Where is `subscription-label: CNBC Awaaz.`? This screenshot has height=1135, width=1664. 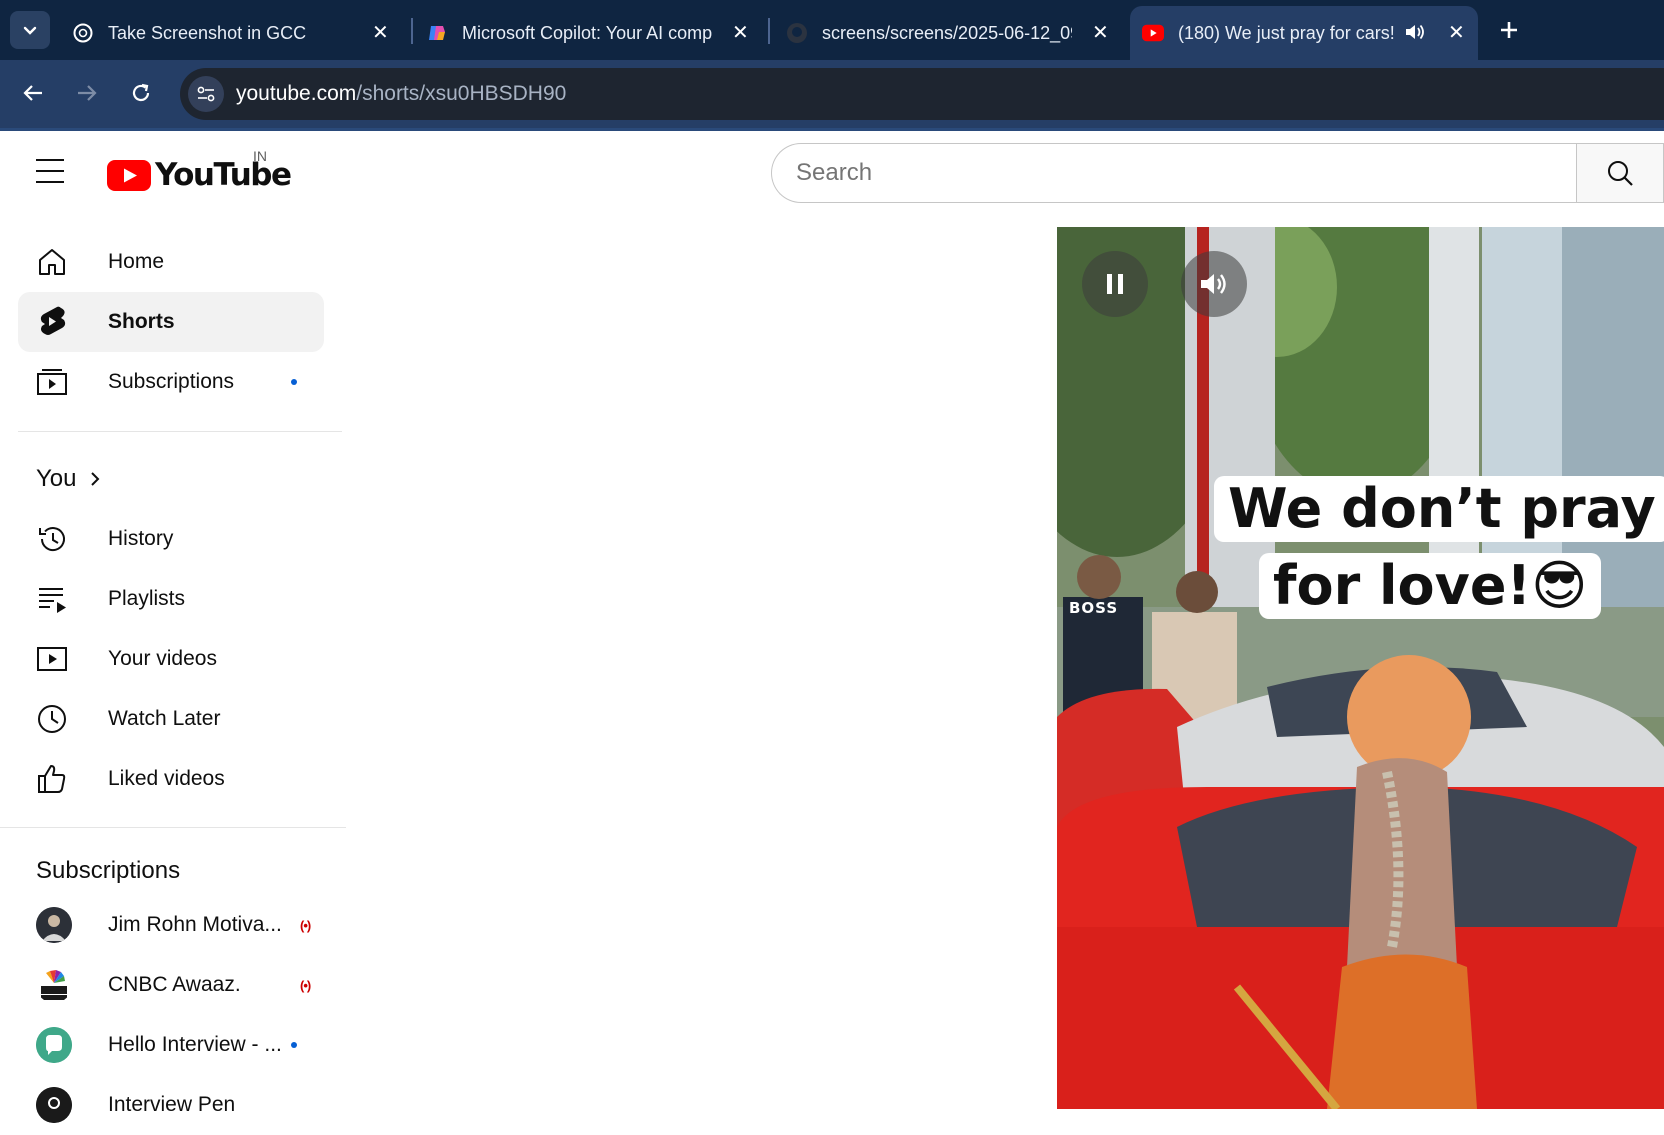 subscription-label: CNBC Awaaz. is located at coordinates (174, 984).